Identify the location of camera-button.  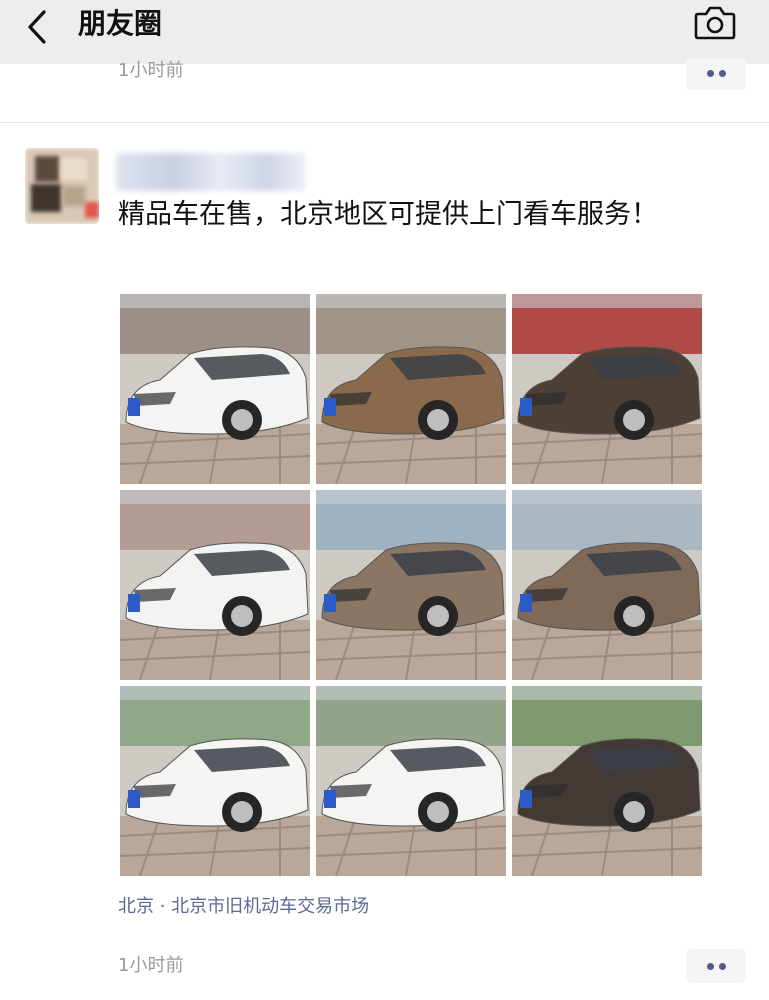
(715, 23).